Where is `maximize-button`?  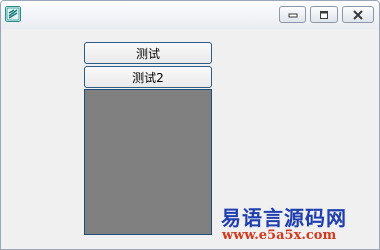
maximize-button is located at coordinates (324, 14).